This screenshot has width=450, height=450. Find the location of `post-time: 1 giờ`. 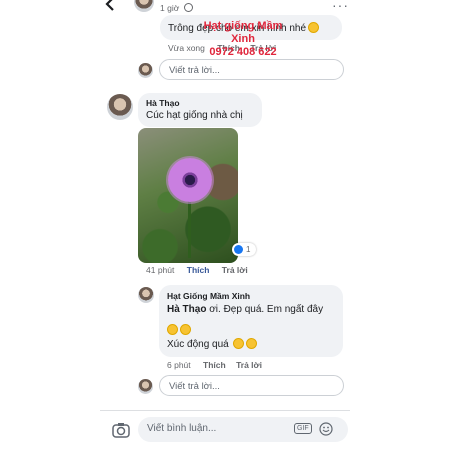

post-time: 1 giờ is located at coordinates (176, 8).